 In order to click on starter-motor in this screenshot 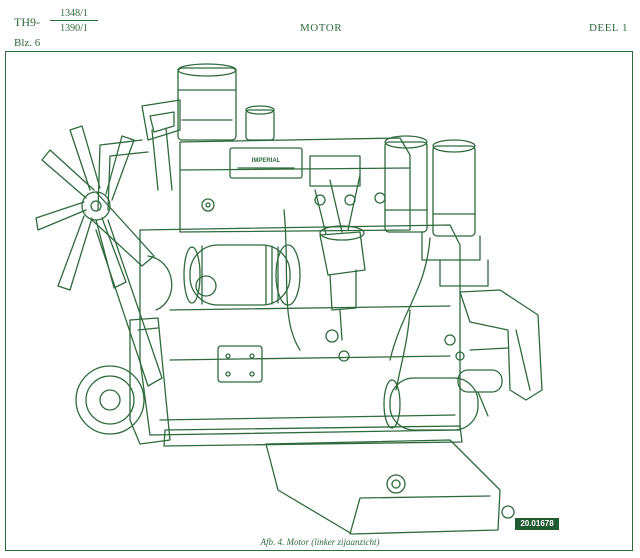, I will do `click(443, 400)`.